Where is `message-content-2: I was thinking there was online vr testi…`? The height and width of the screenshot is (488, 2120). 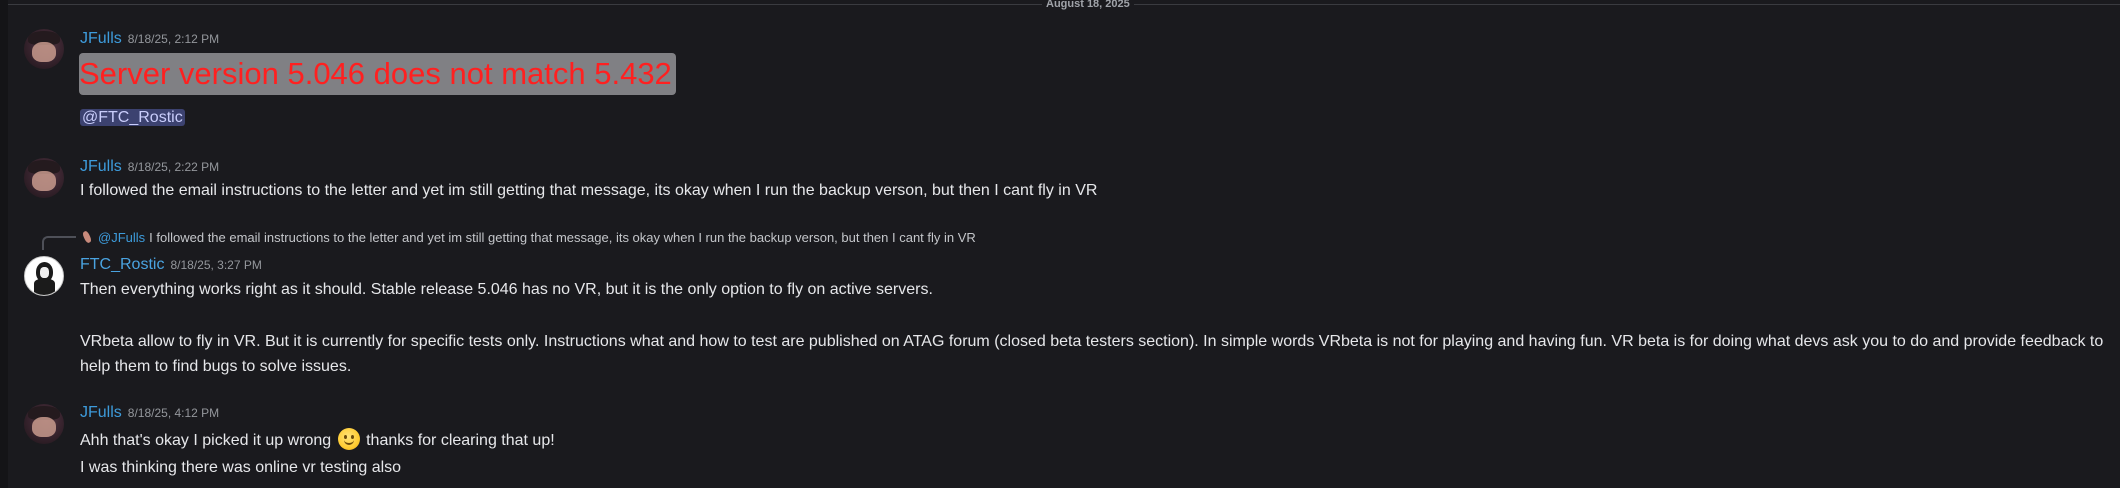 message-content-2: I was thinking there was online vr testi… is located at coordinates (241, 467).